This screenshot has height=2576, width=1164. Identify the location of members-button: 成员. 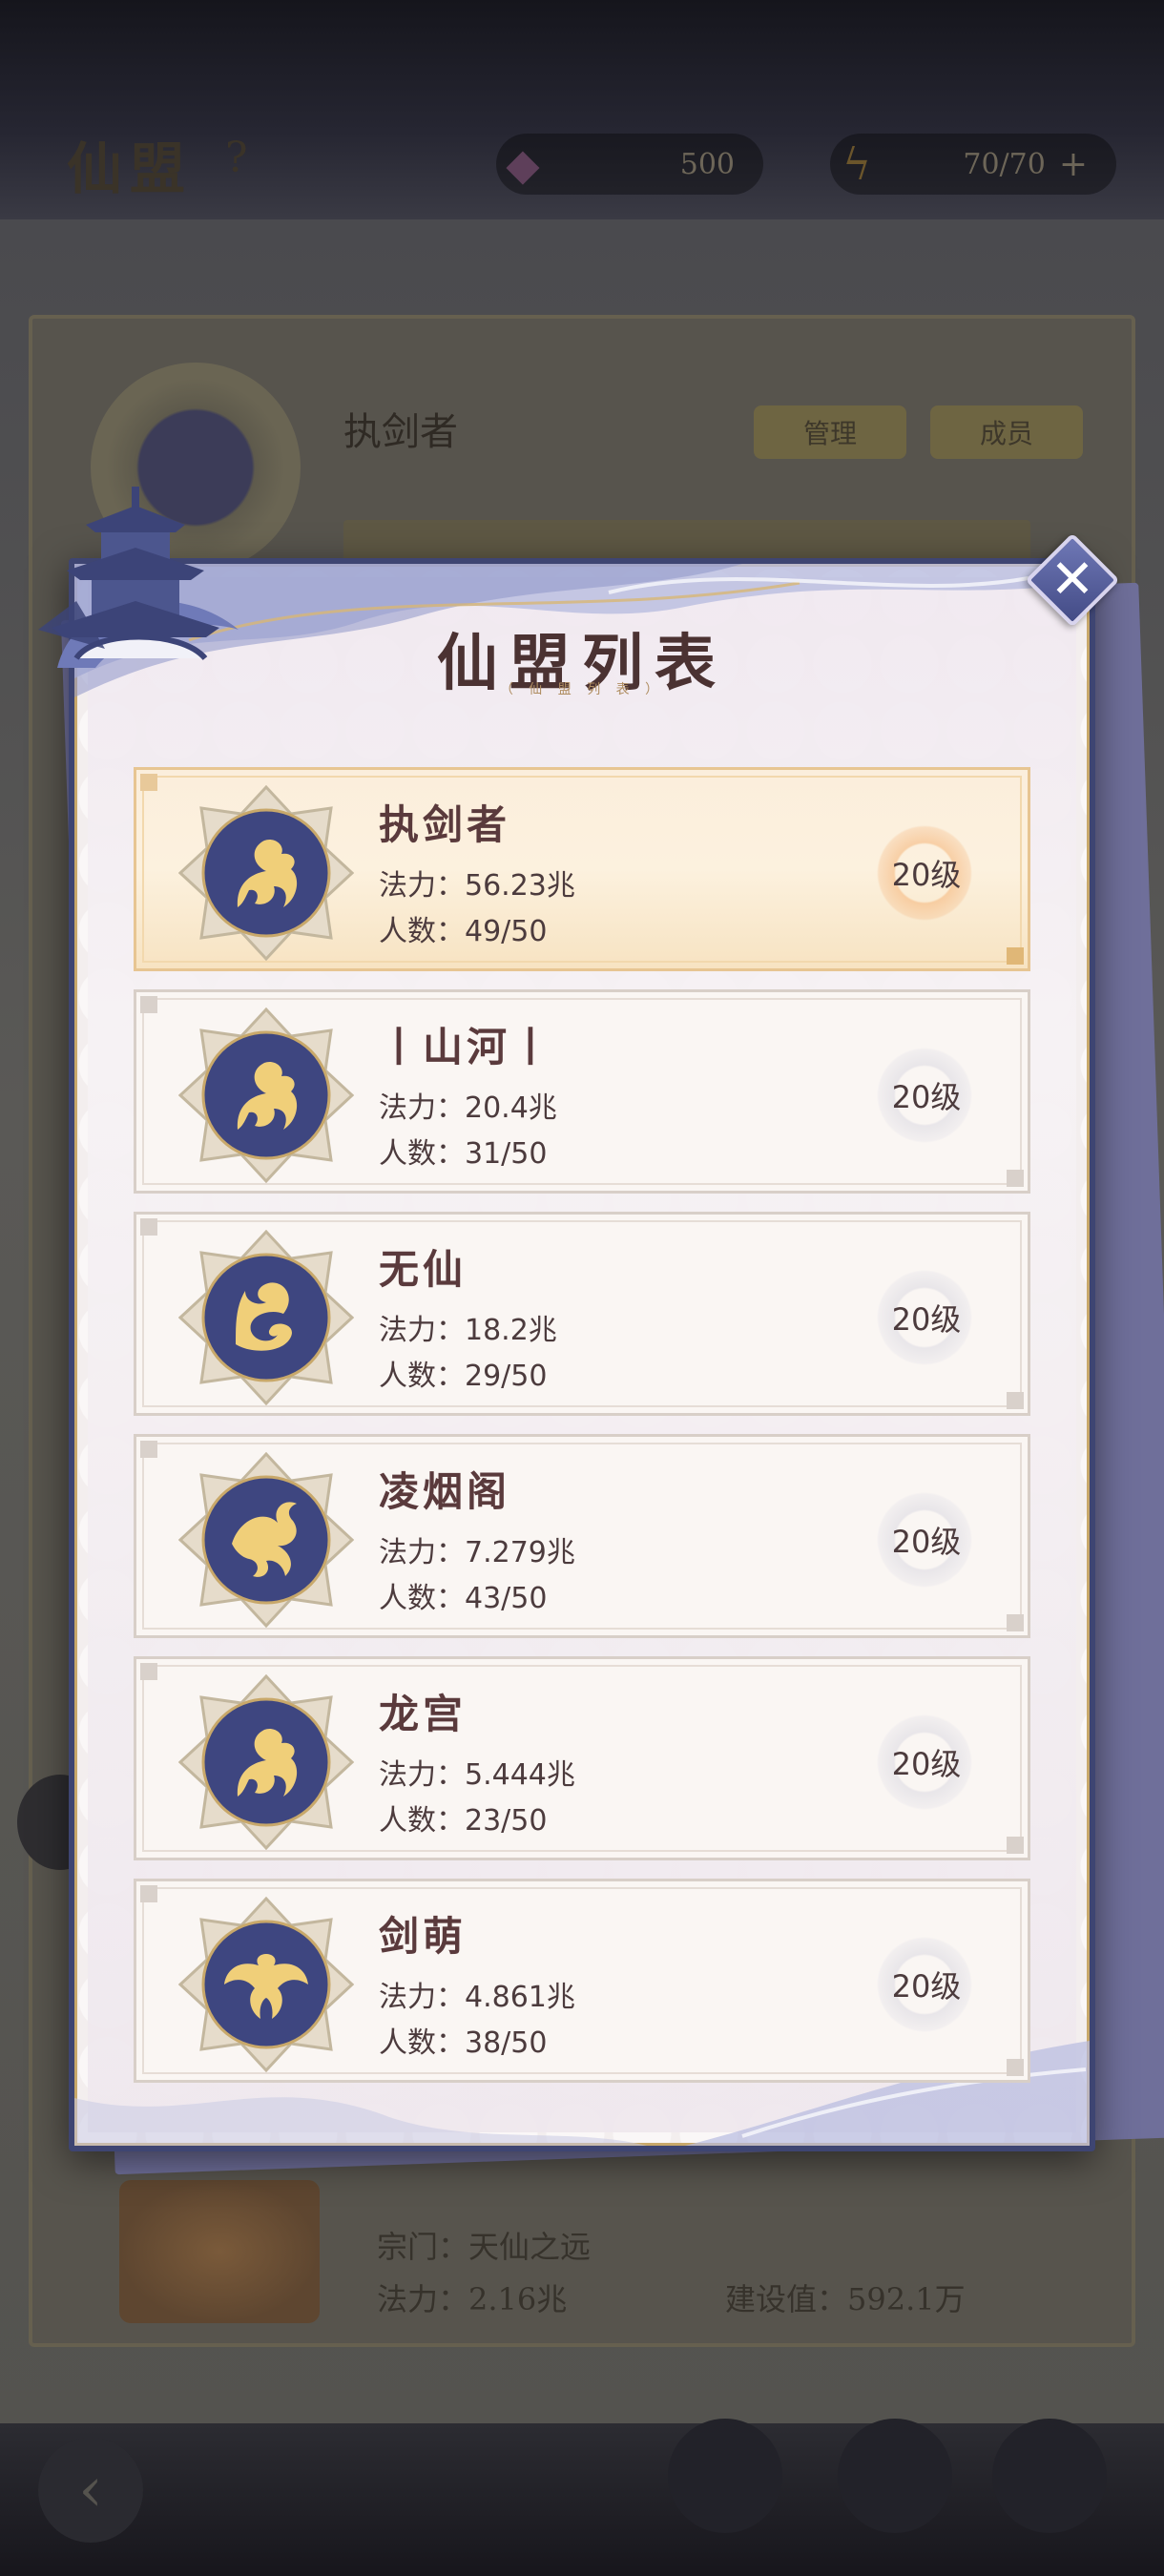
(1006, 432).